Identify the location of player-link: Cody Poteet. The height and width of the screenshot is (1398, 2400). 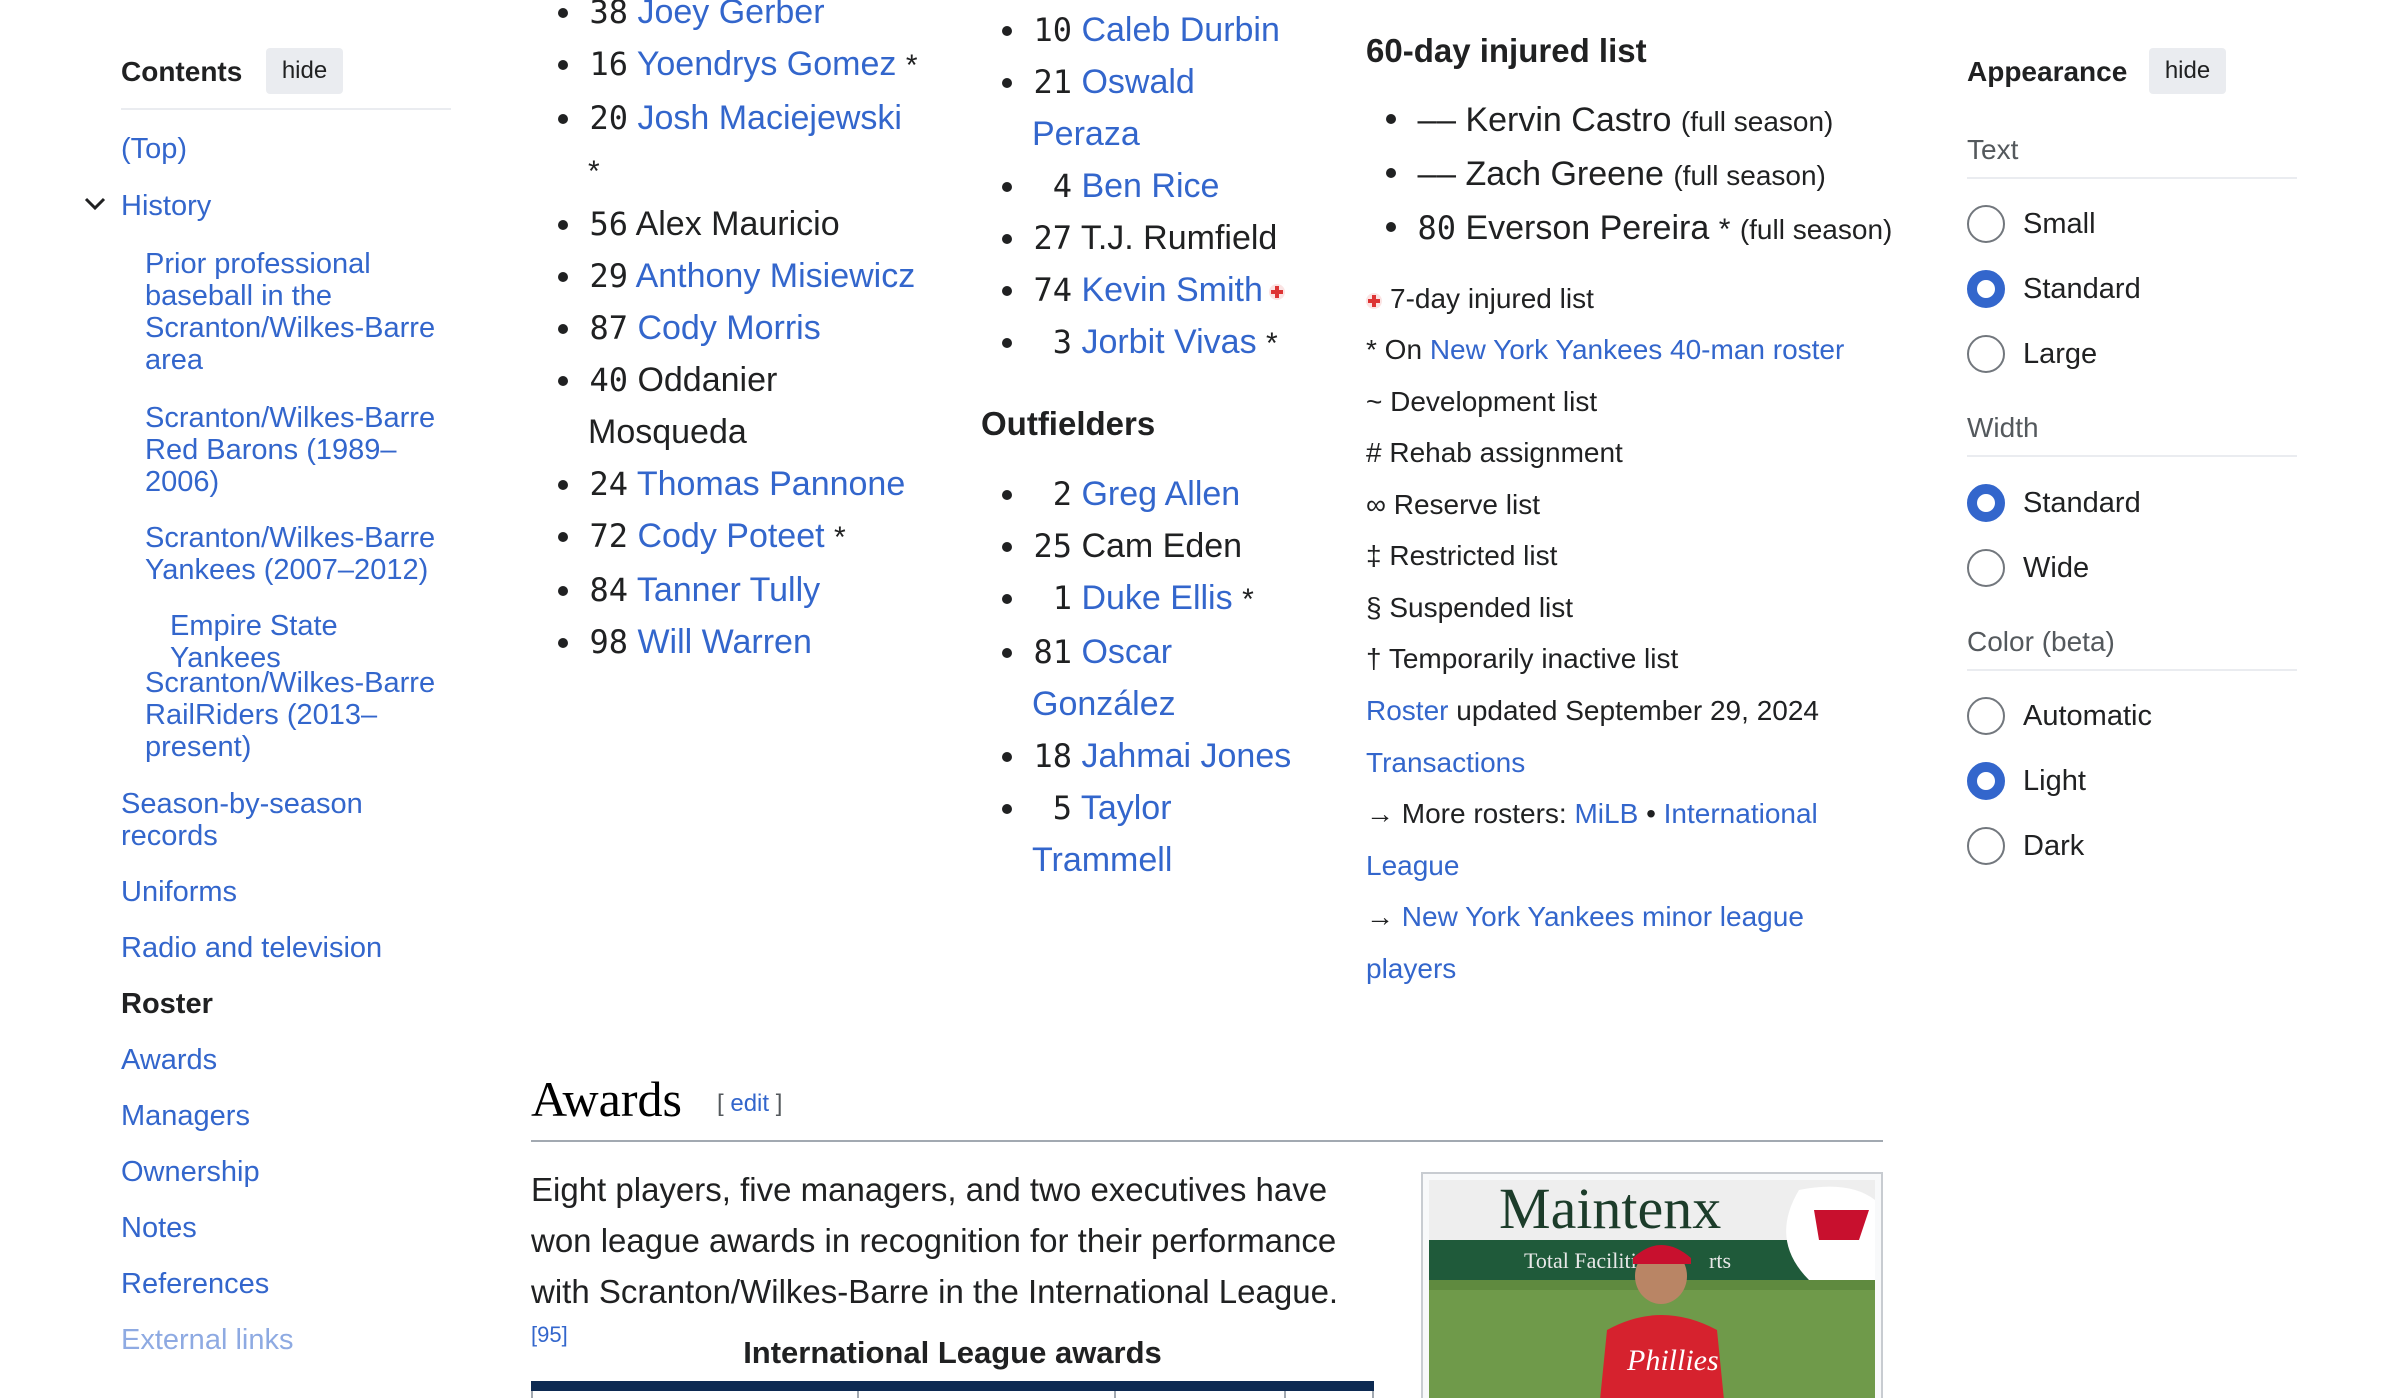
(730, 536).